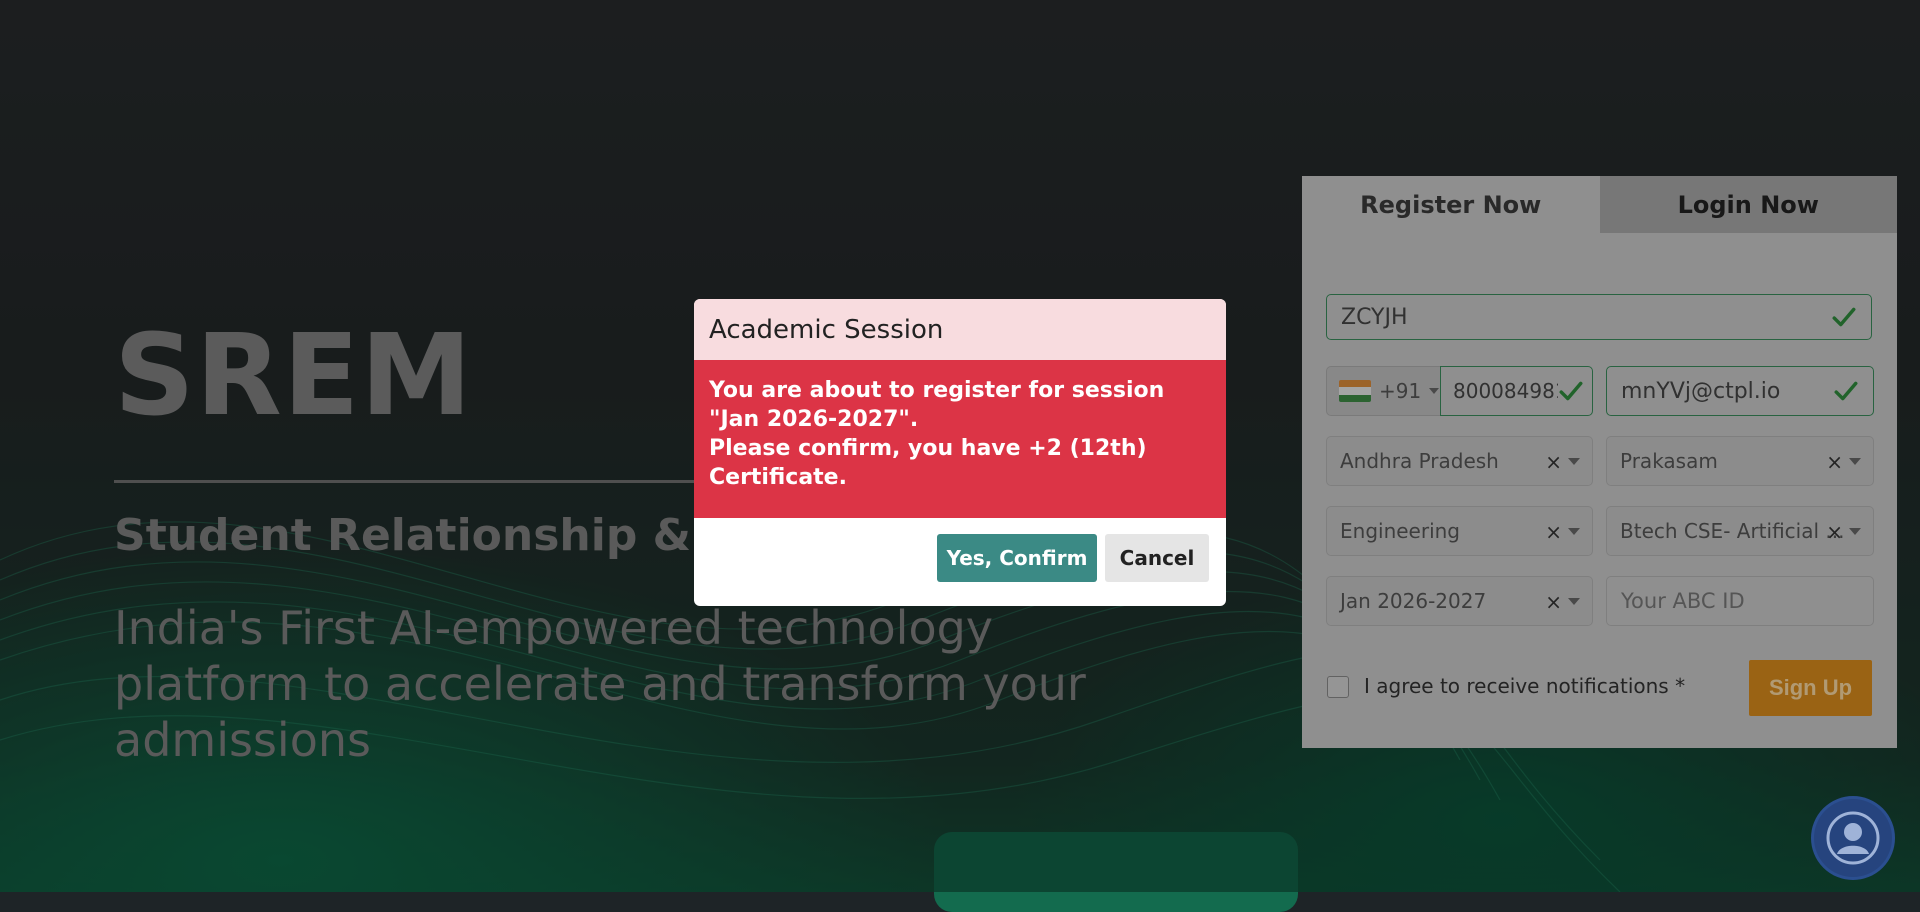  I want to click on confirm-button: Yes, Confirm, so click(1017, 558).